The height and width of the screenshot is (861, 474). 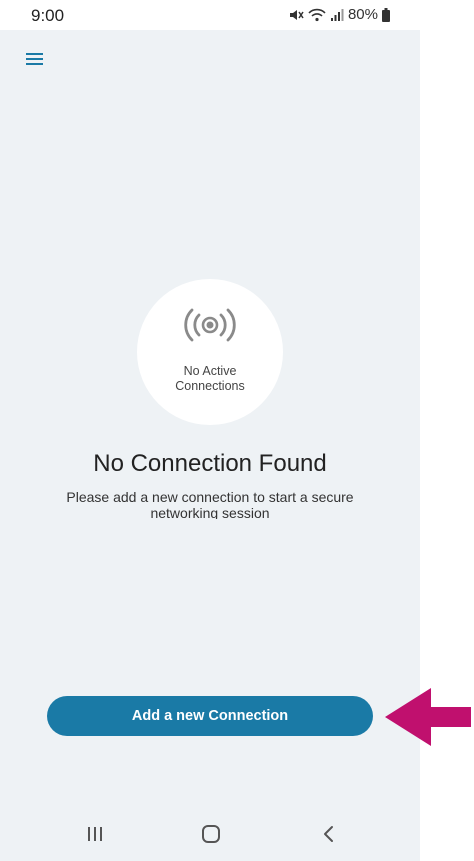 What do you see at coordinates (328, 836) in the screenshot?
I see `back-icon` at bounding box center [328, 836].